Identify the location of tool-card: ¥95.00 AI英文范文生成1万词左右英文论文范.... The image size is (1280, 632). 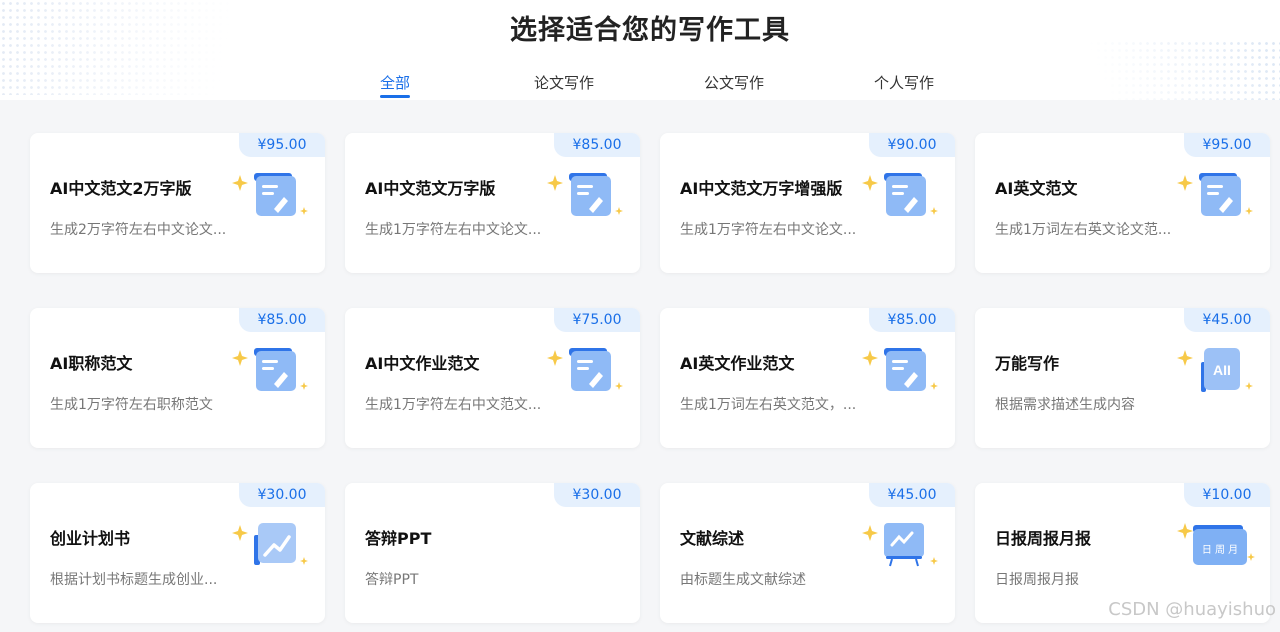
(1122, 203).